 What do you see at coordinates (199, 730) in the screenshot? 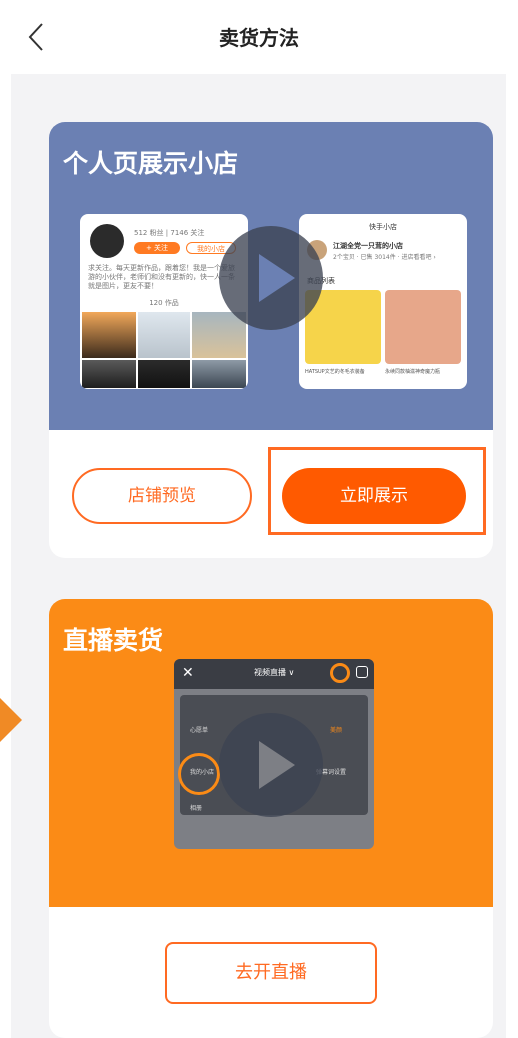
I see `menu-item-wishlist: 心愿单` at bounding box center [199, 730].